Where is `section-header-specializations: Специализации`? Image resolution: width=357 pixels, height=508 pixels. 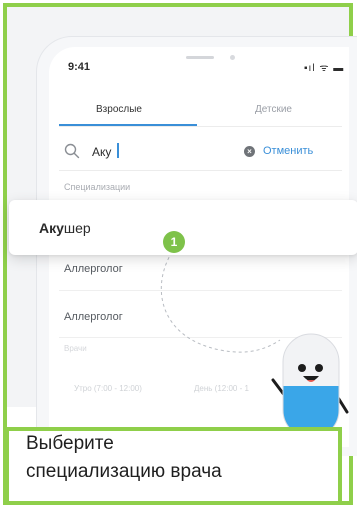 section-header-specializations: Специализации is located at coordinates (97, 187).